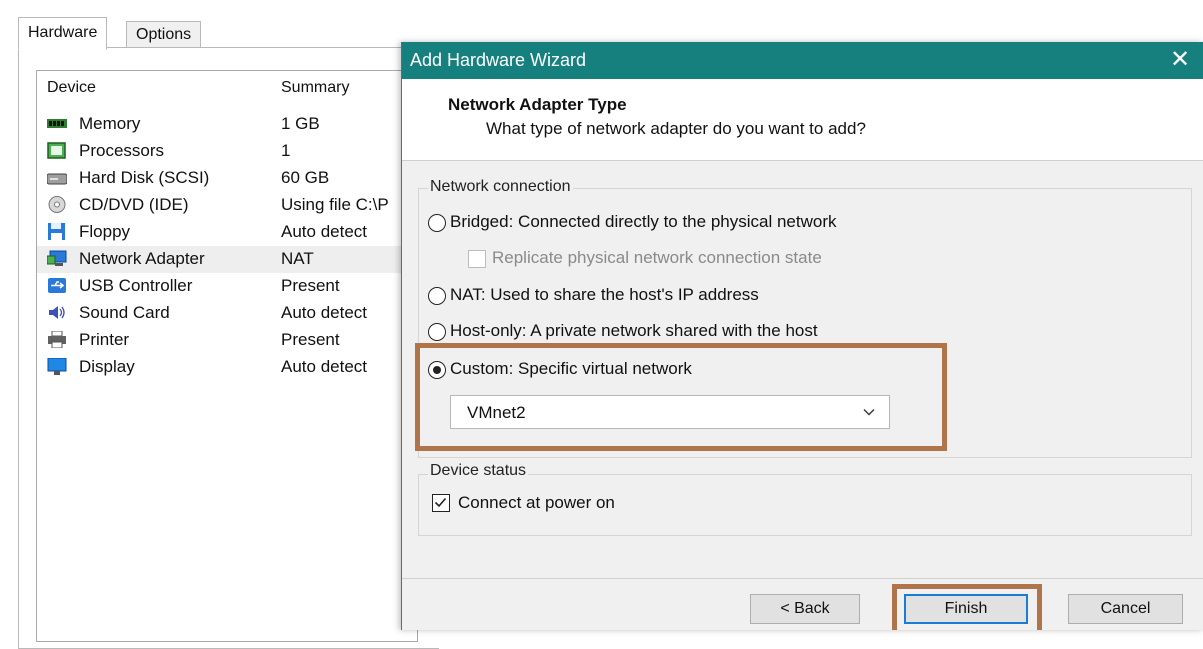 Image resolution: width=1203 pixels, height=649 pixels. I want to click on connect-at-power-on-checkbox, so click(441, 503).